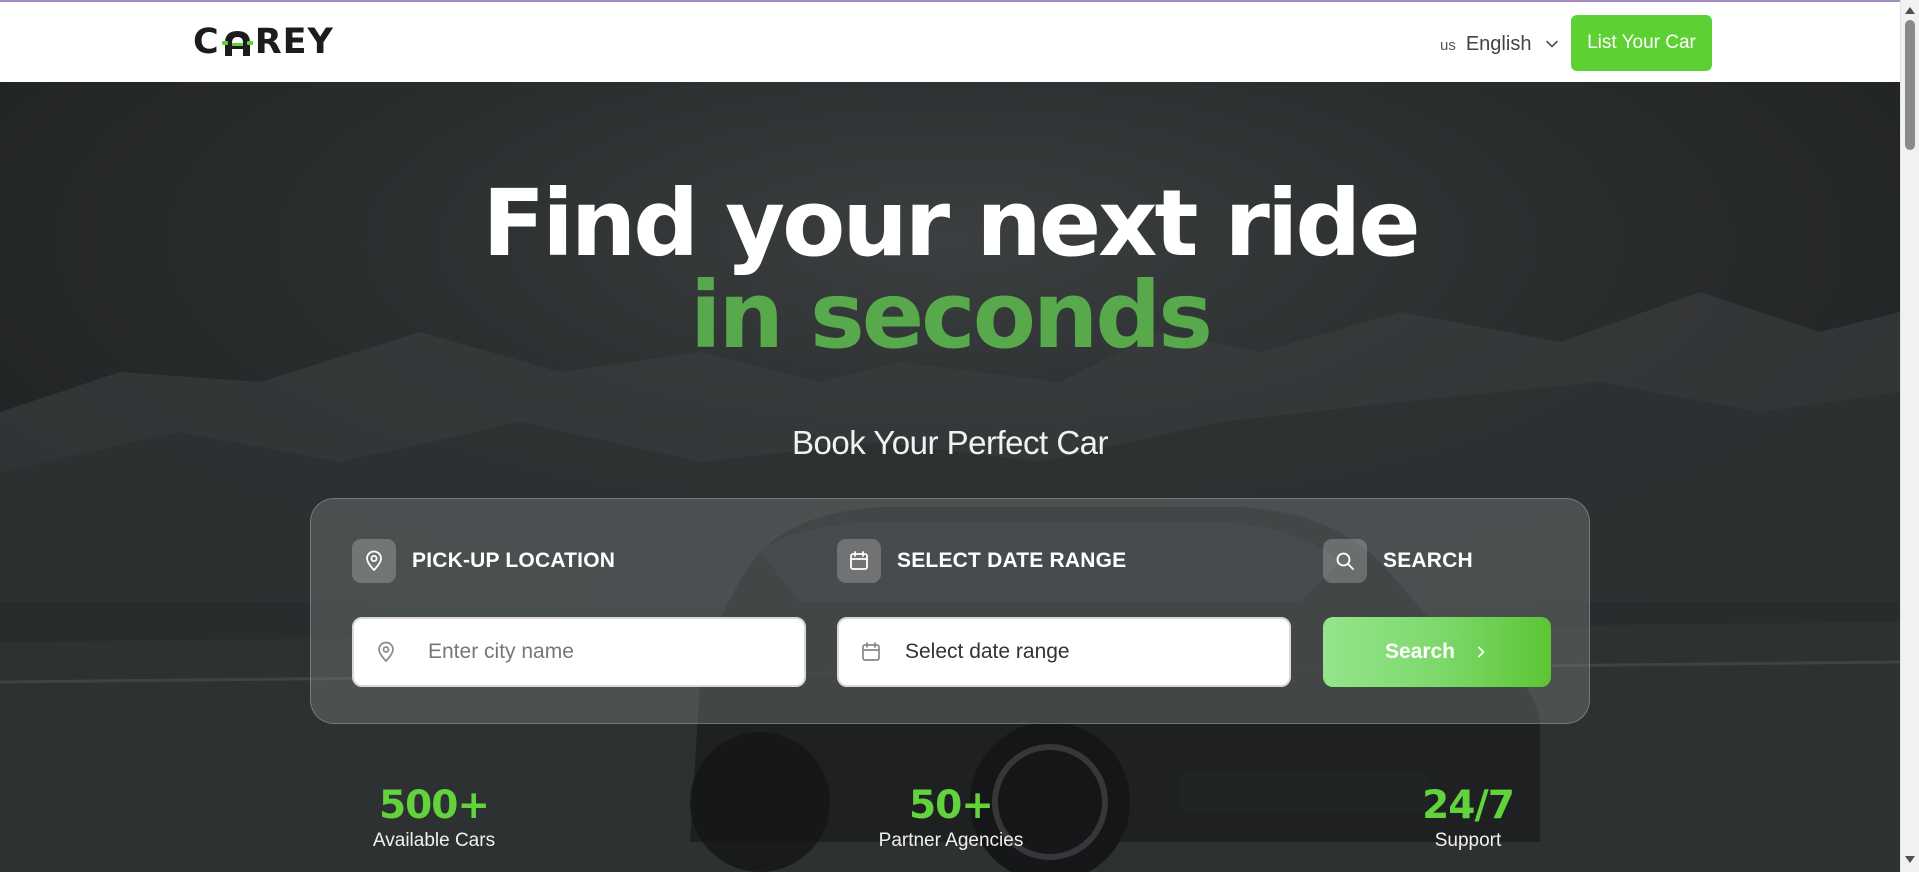  I want to click on scroll-up-arrow-icon, so click(1910, 10).